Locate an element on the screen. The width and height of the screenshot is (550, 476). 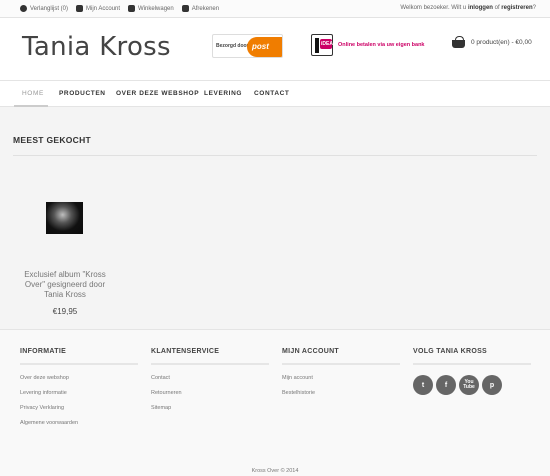
footer-col-mijn-account: Mijn account Mijn account Bestelhistorie is located at coordinates (341, 376).